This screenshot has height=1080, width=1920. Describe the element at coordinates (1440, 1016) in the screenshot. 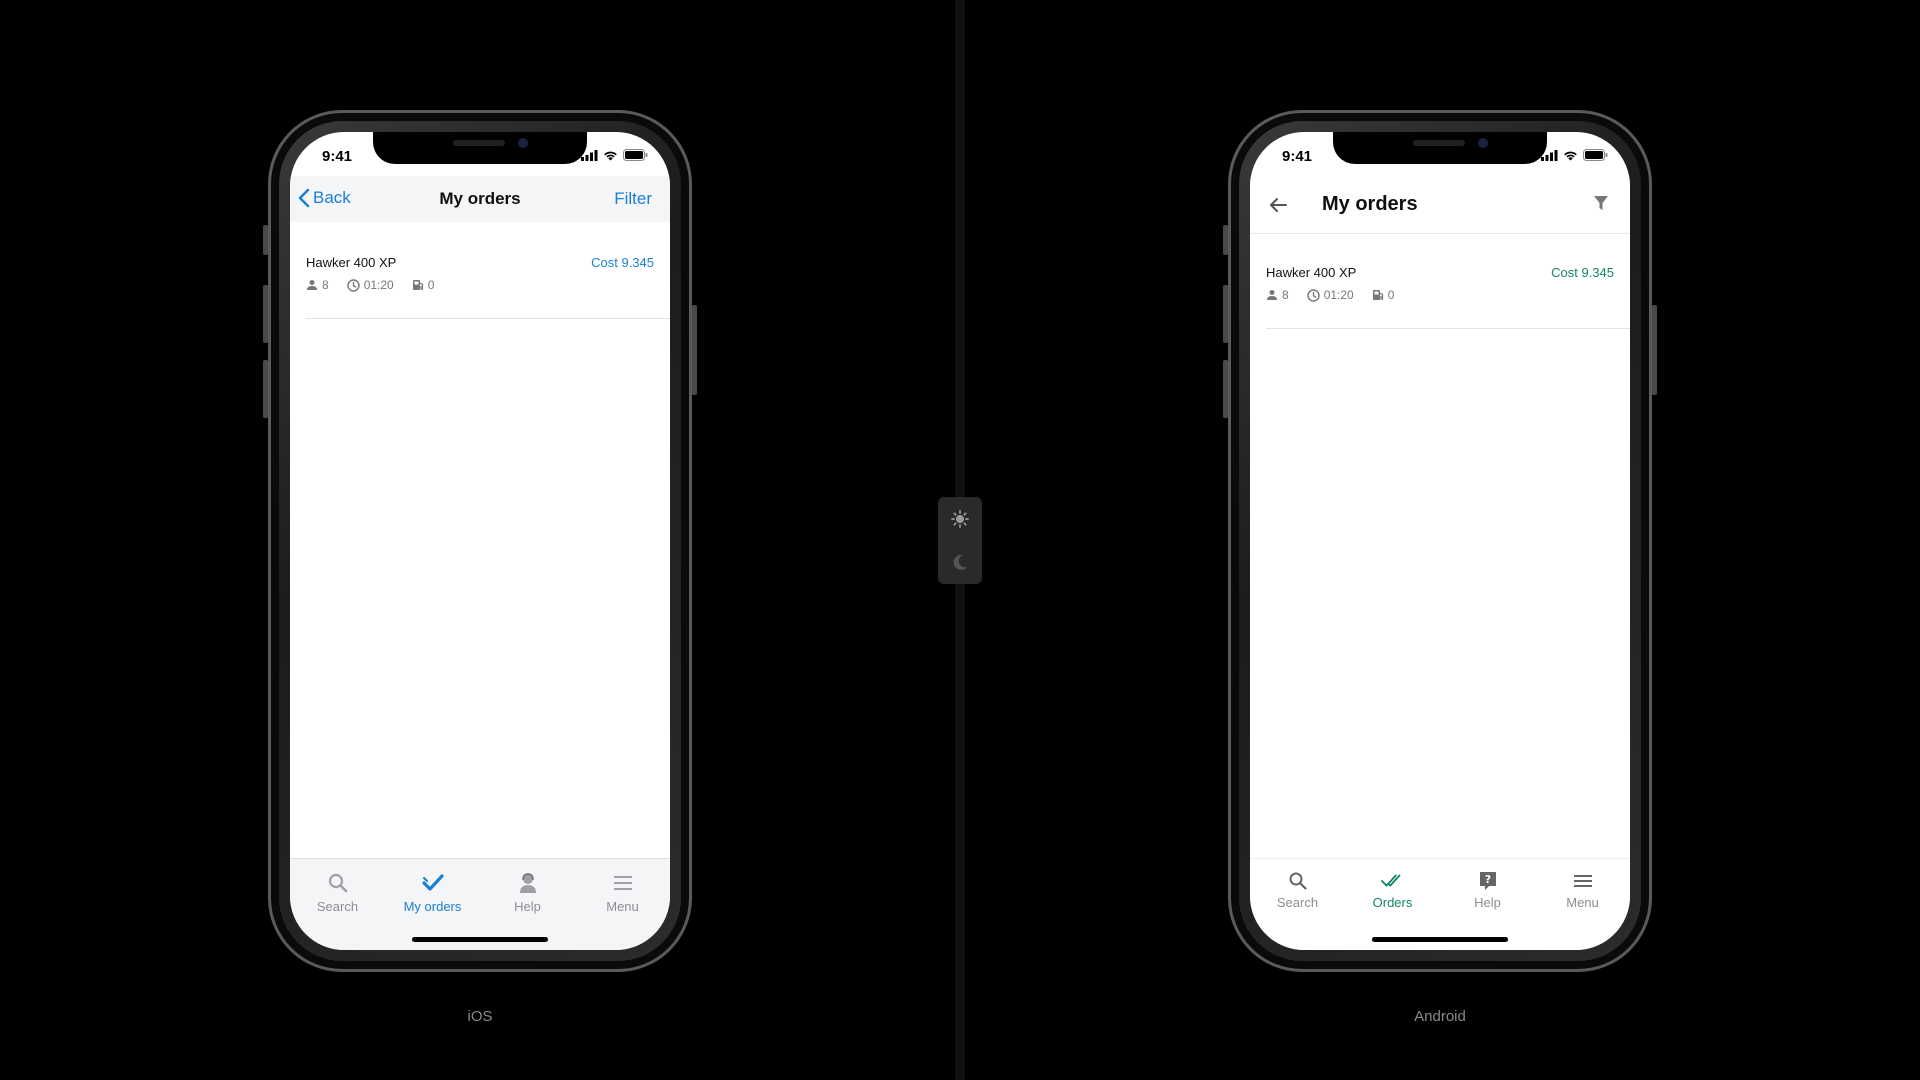

I see `android-label: Android` at that location.